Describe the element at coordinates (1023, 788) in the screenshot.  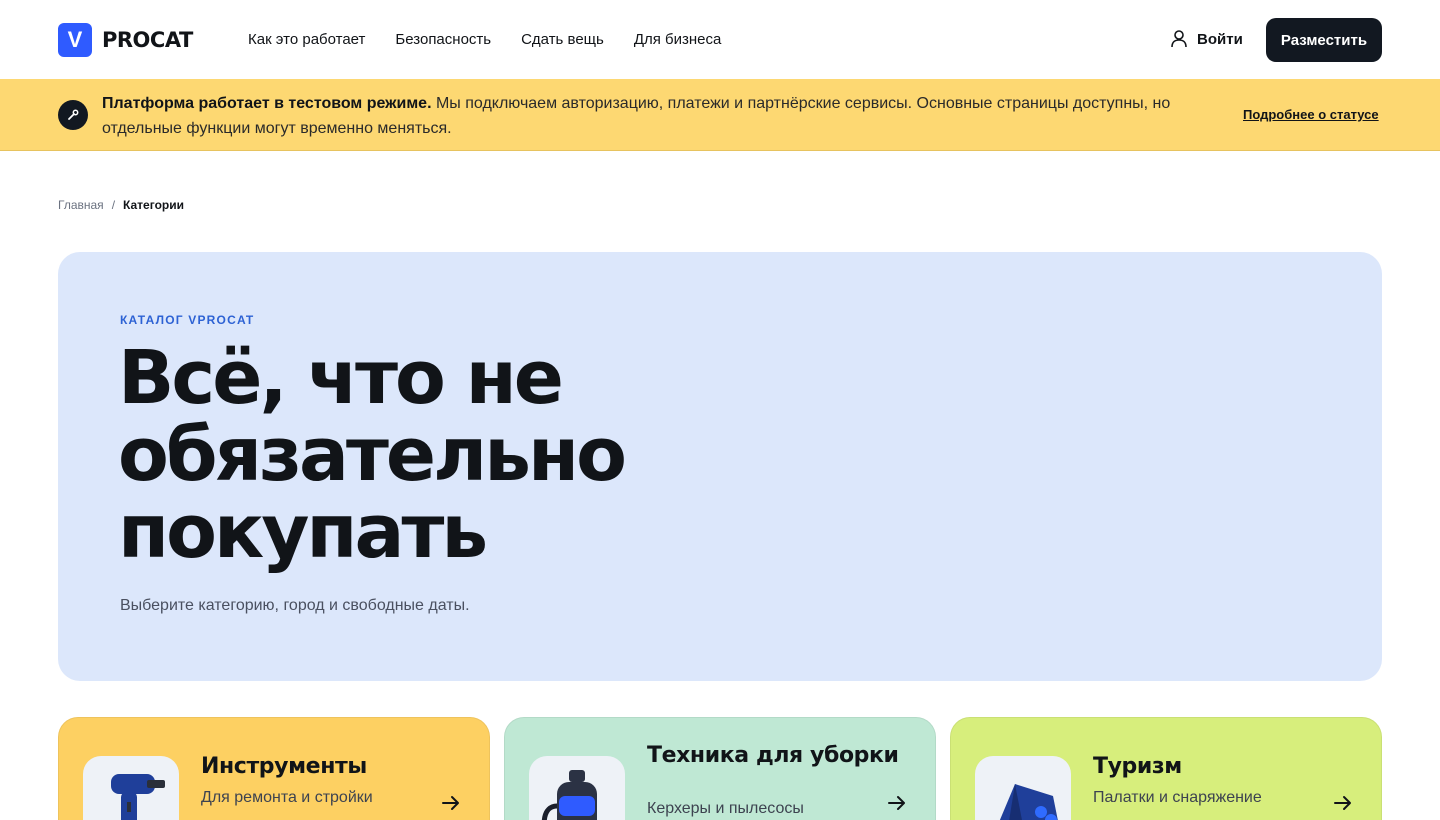
I see `tent-icon` at that location.